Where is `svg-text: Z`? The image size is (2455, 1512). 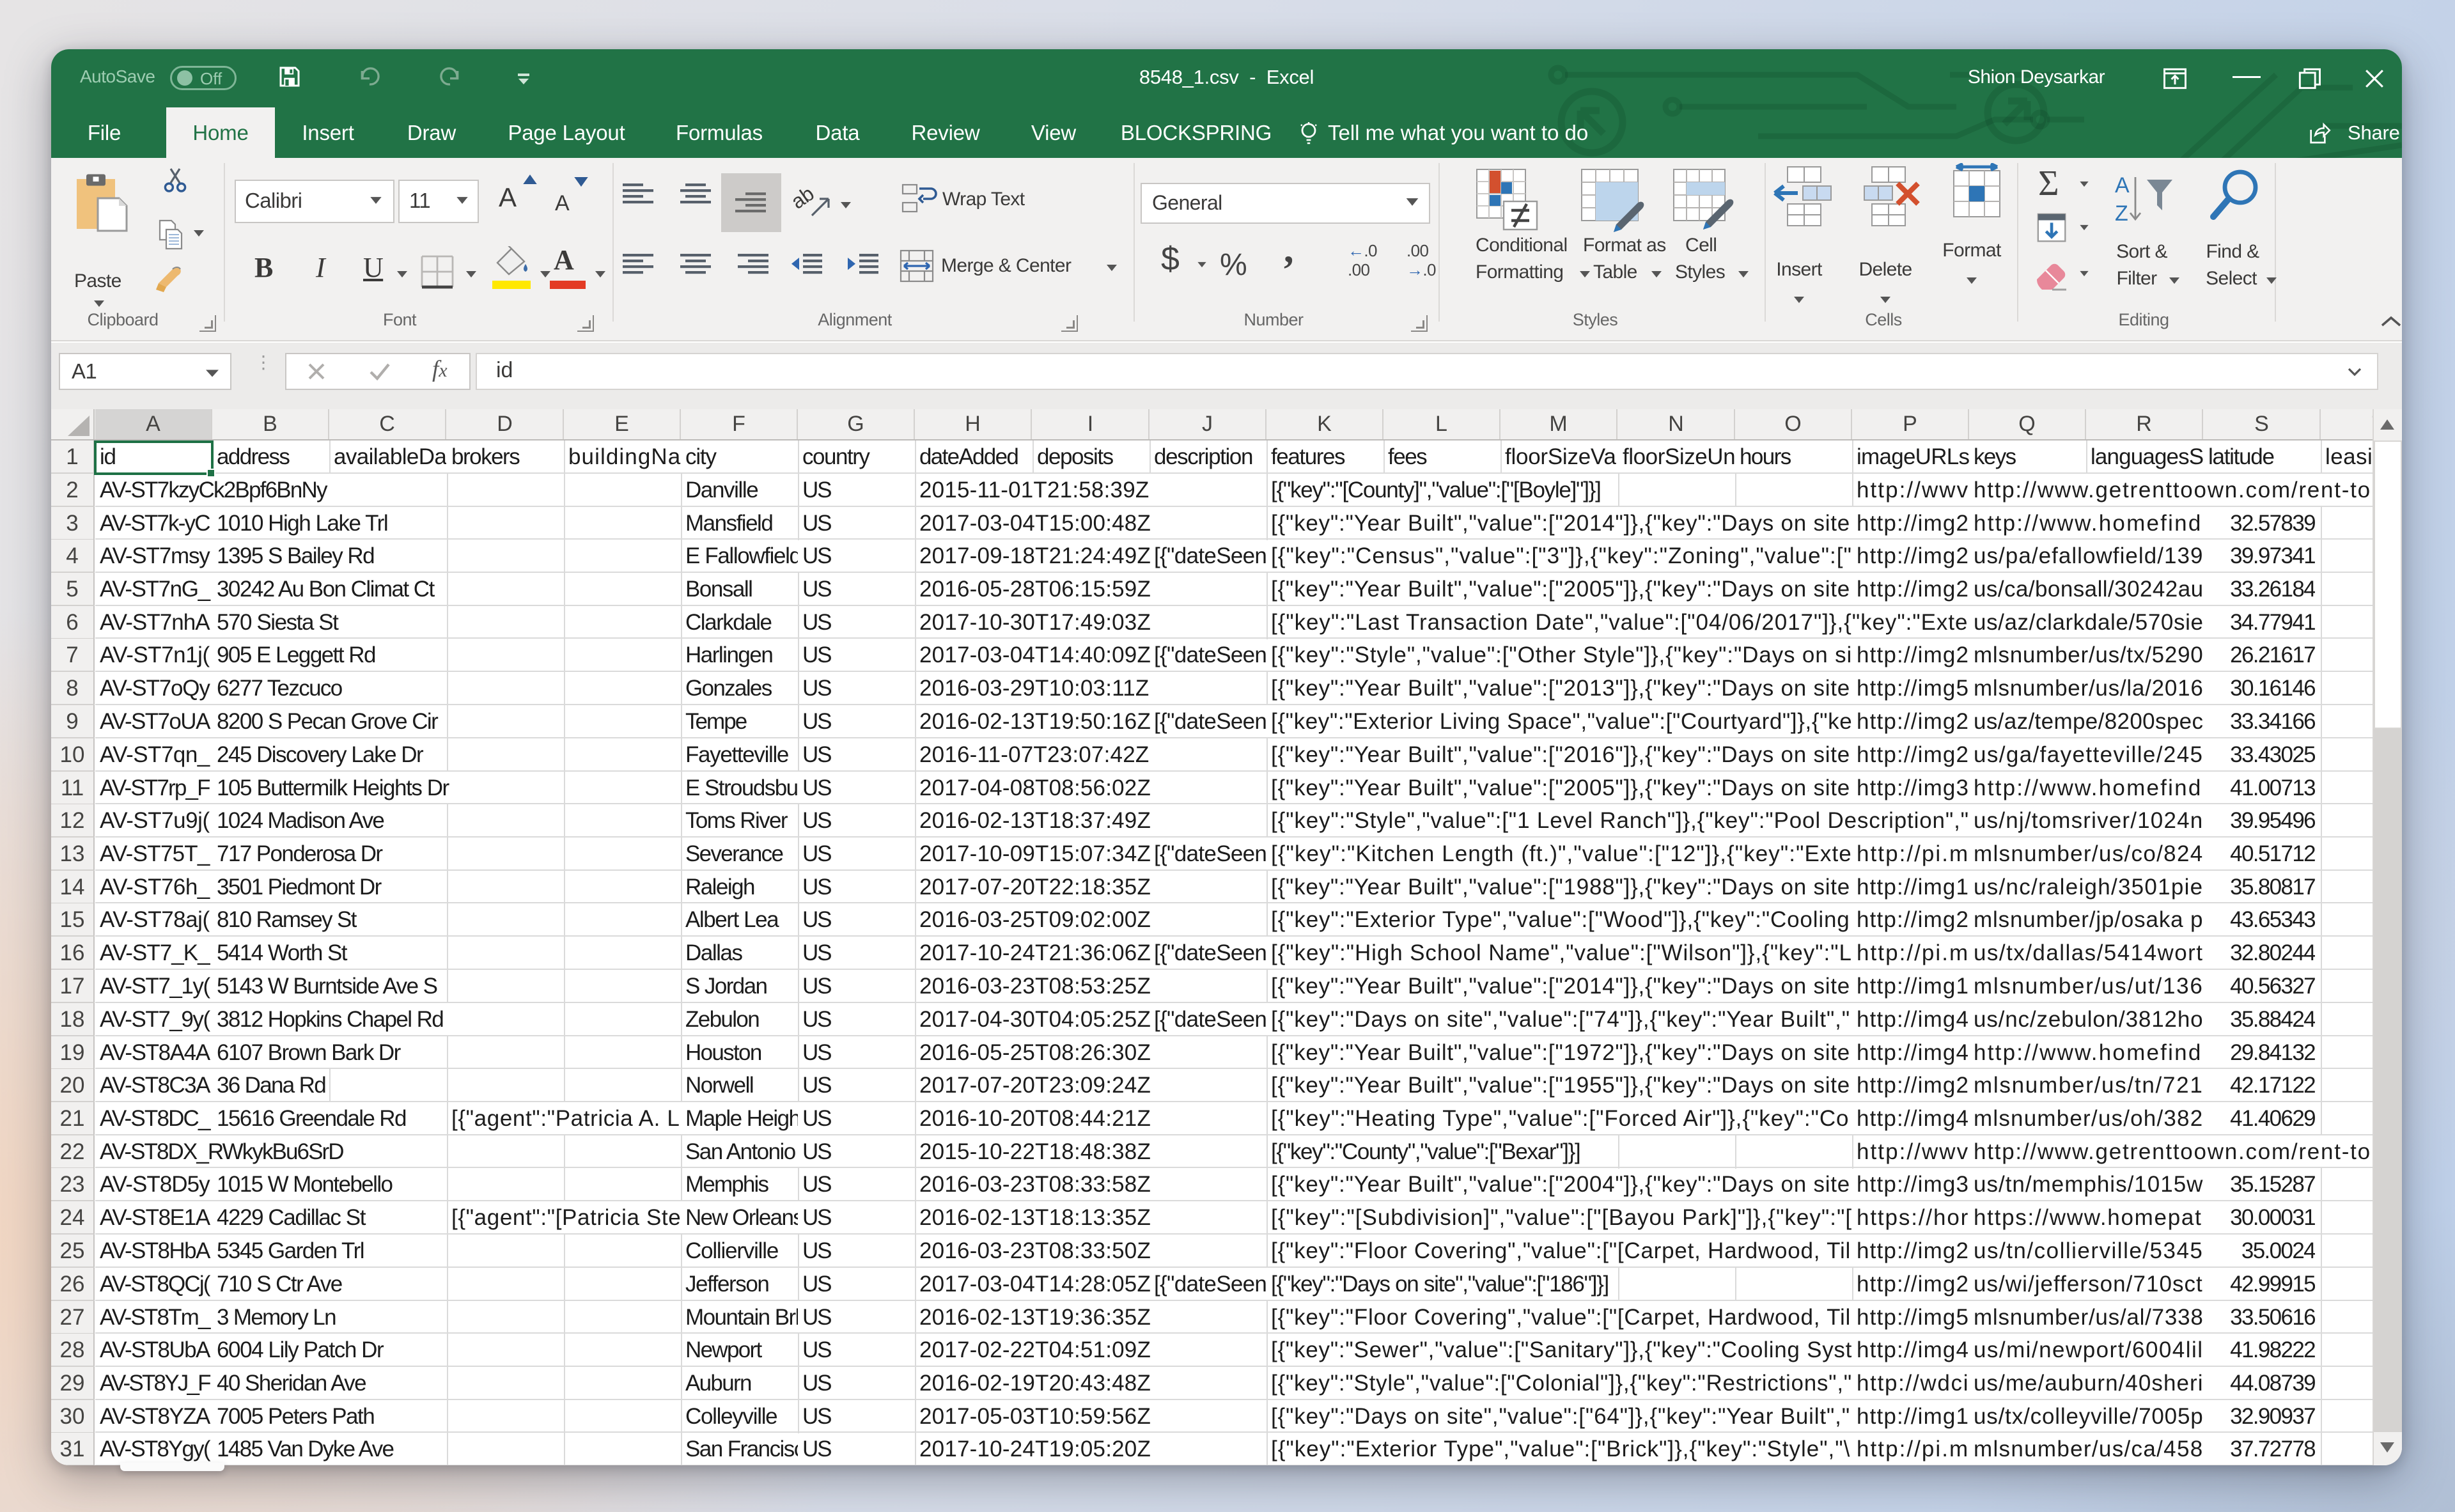 svg-text: Z is located at coordinates (2121, 213).